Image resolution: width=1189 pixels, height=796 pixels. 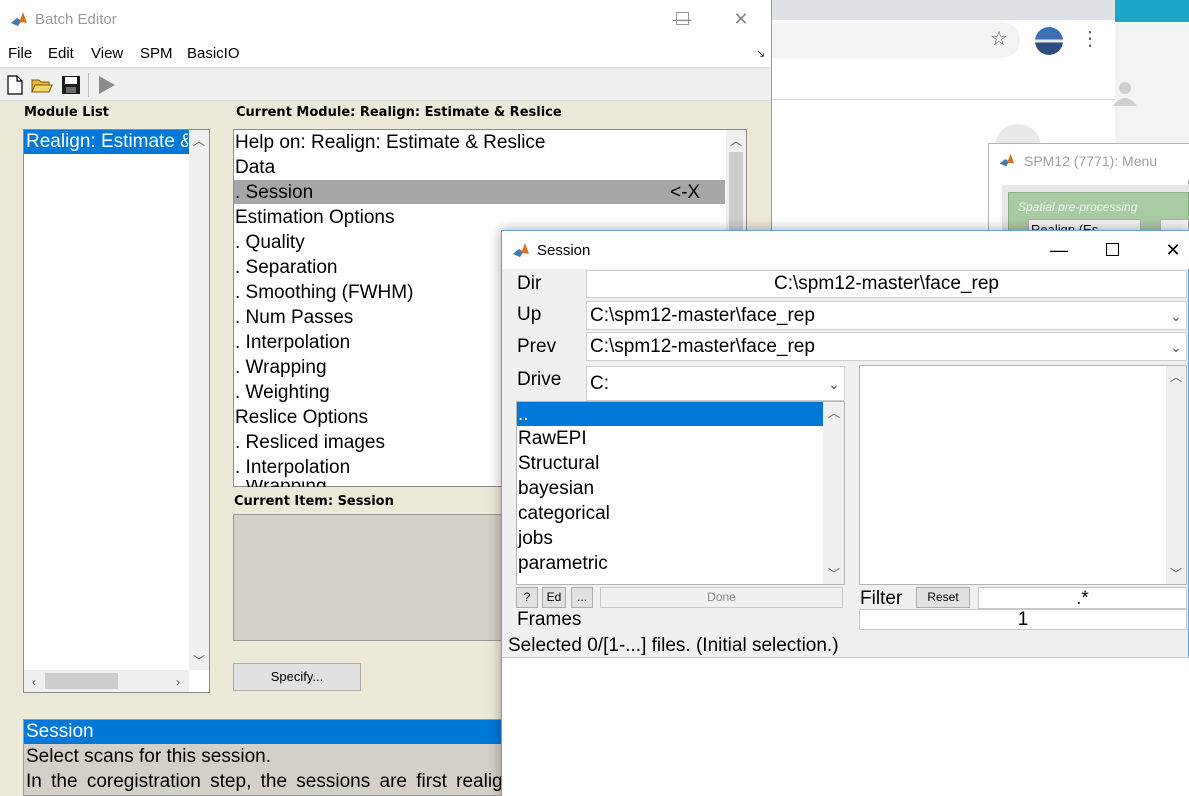 What do you see at coordinates (66, 112) in the screenshot?
I see `module-list-label: Module List` at bounding box center [66, 112].